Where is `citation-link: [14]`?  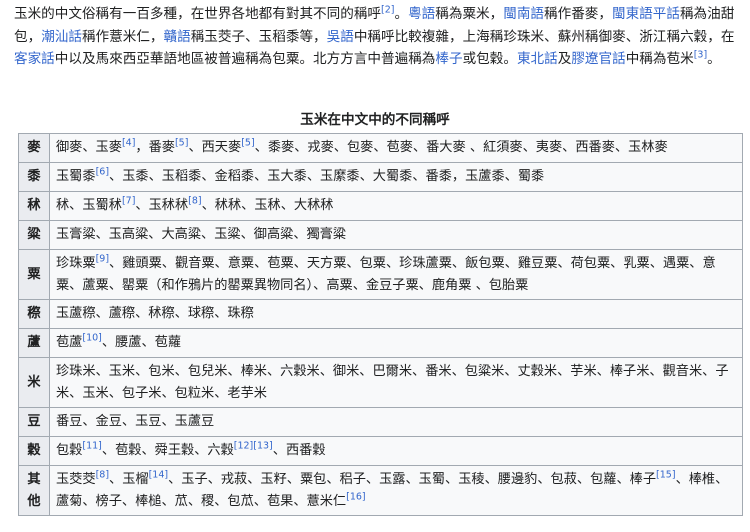
citation-link: [14] is located at coordinates (159, 474).